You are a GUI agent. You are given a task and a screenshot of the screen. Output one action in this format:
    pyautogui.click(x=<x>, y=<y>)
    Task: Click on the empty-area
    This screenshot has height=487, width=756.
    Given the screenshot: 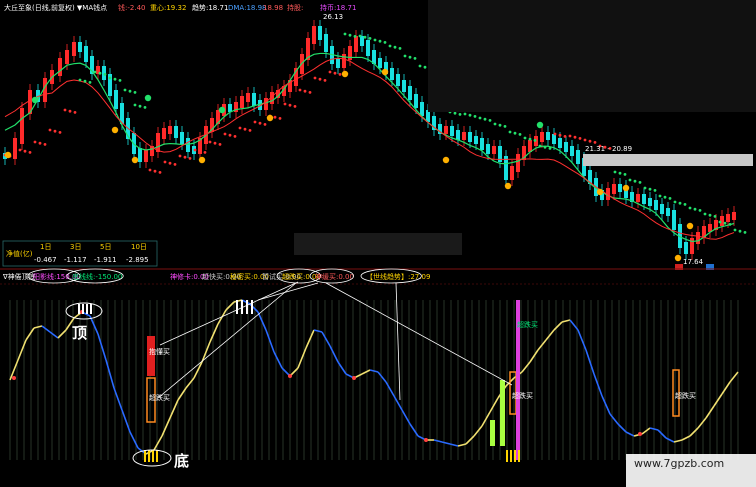 What is the action you would take?
    pyautogui.click(x=592, y=56)
    